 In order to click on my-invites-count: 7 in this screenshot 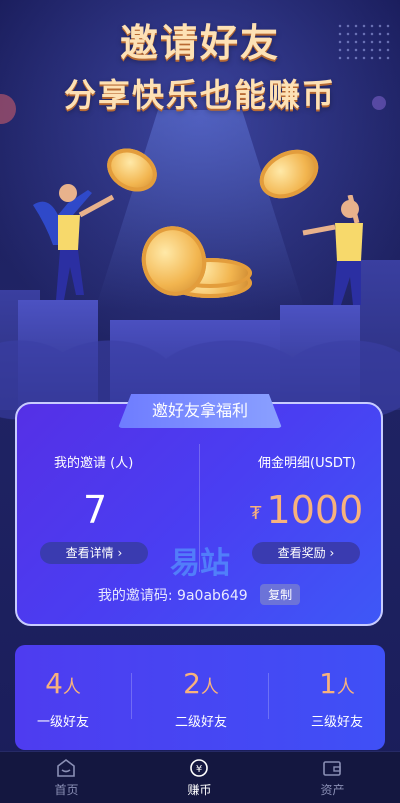, I will do `click(95, 510)`.